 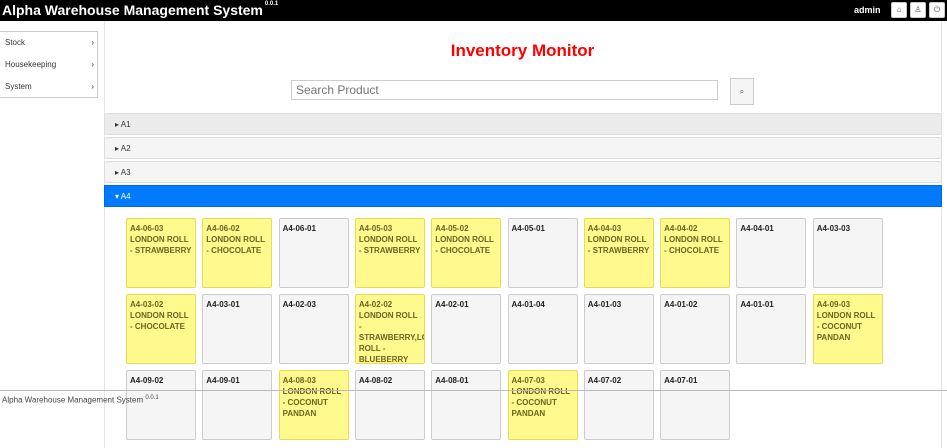 I want to click on profile-button: ♙, so click(x=918, y=10).